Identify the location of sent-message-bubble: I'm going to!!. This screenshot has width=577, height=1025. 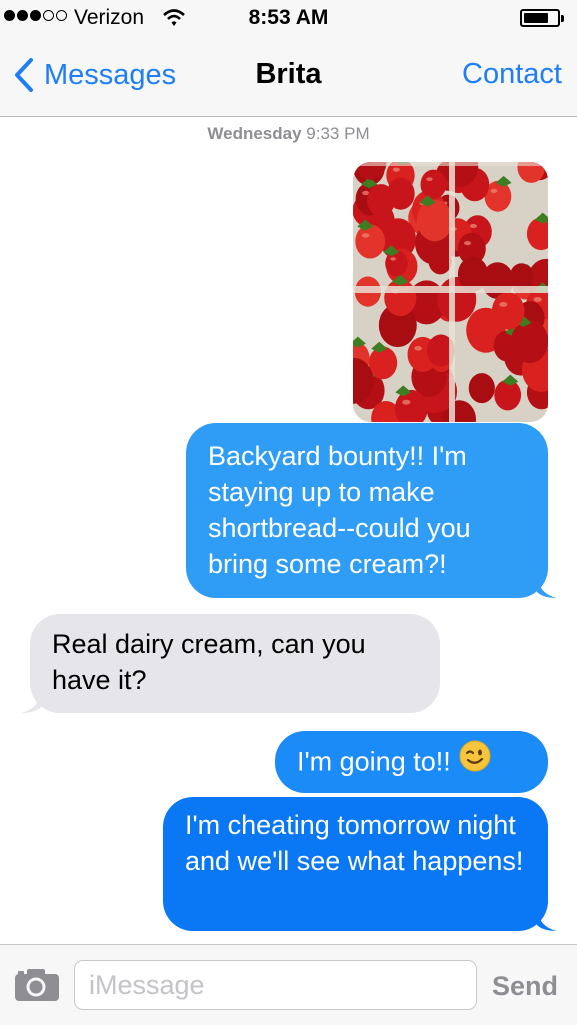
(411, 762).